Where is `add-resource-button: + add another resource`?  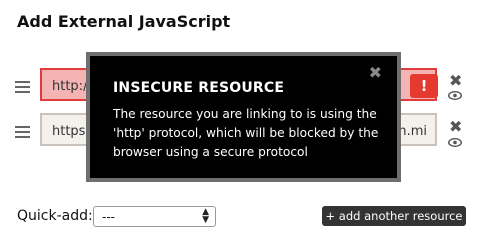 add-resource-button: + add another resource is located at coordinates (394, 216).